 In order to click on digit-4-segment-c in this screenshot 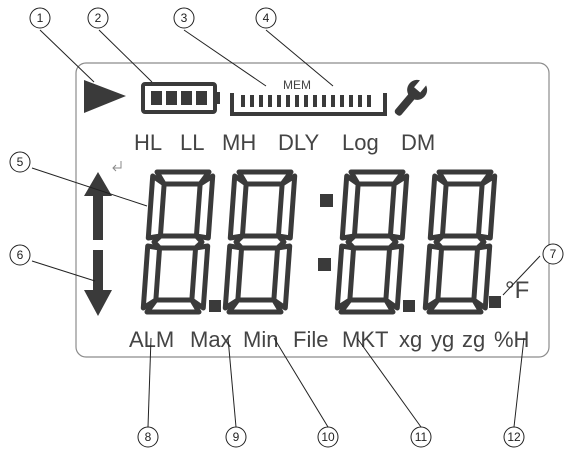, I will do `click(482, 277)`.